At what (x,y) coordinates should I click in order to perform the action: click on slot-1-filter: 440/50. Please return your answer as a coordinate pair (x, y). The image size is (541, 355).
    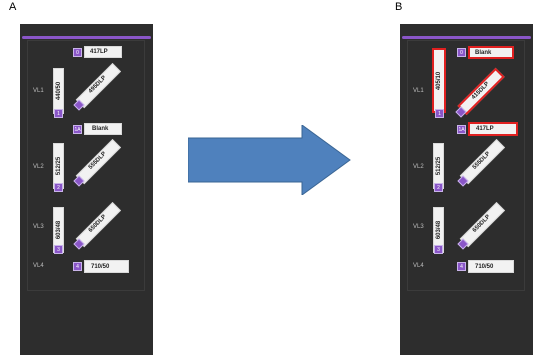
    Looking at the image, I should click on (58, 91).